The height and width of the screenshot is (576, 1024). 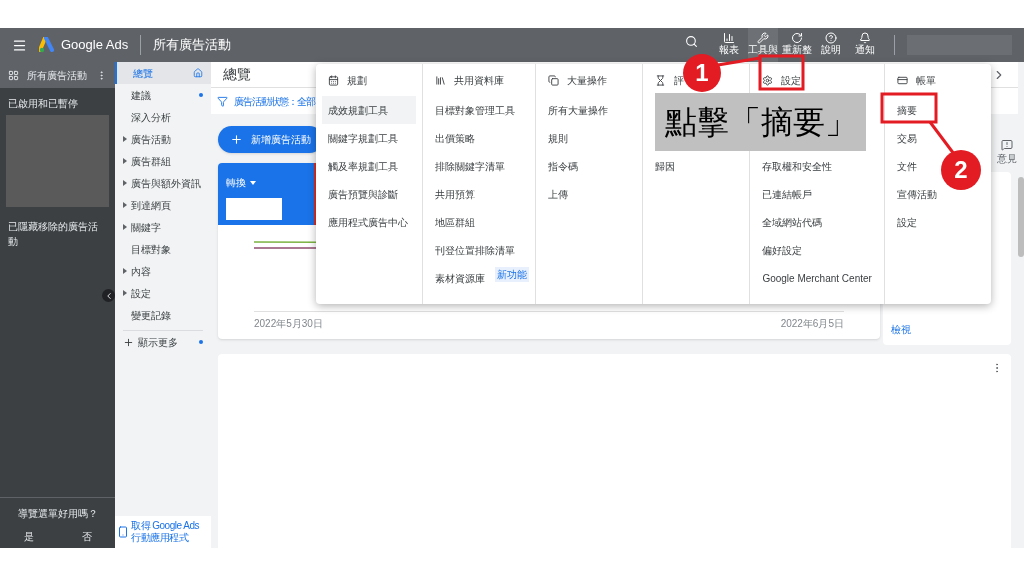 What do you see at coordinates (57, 514) in the screenshot?
I see `feedback-question: 導覽選單好用嗎？` at bounding box center [57, 514].